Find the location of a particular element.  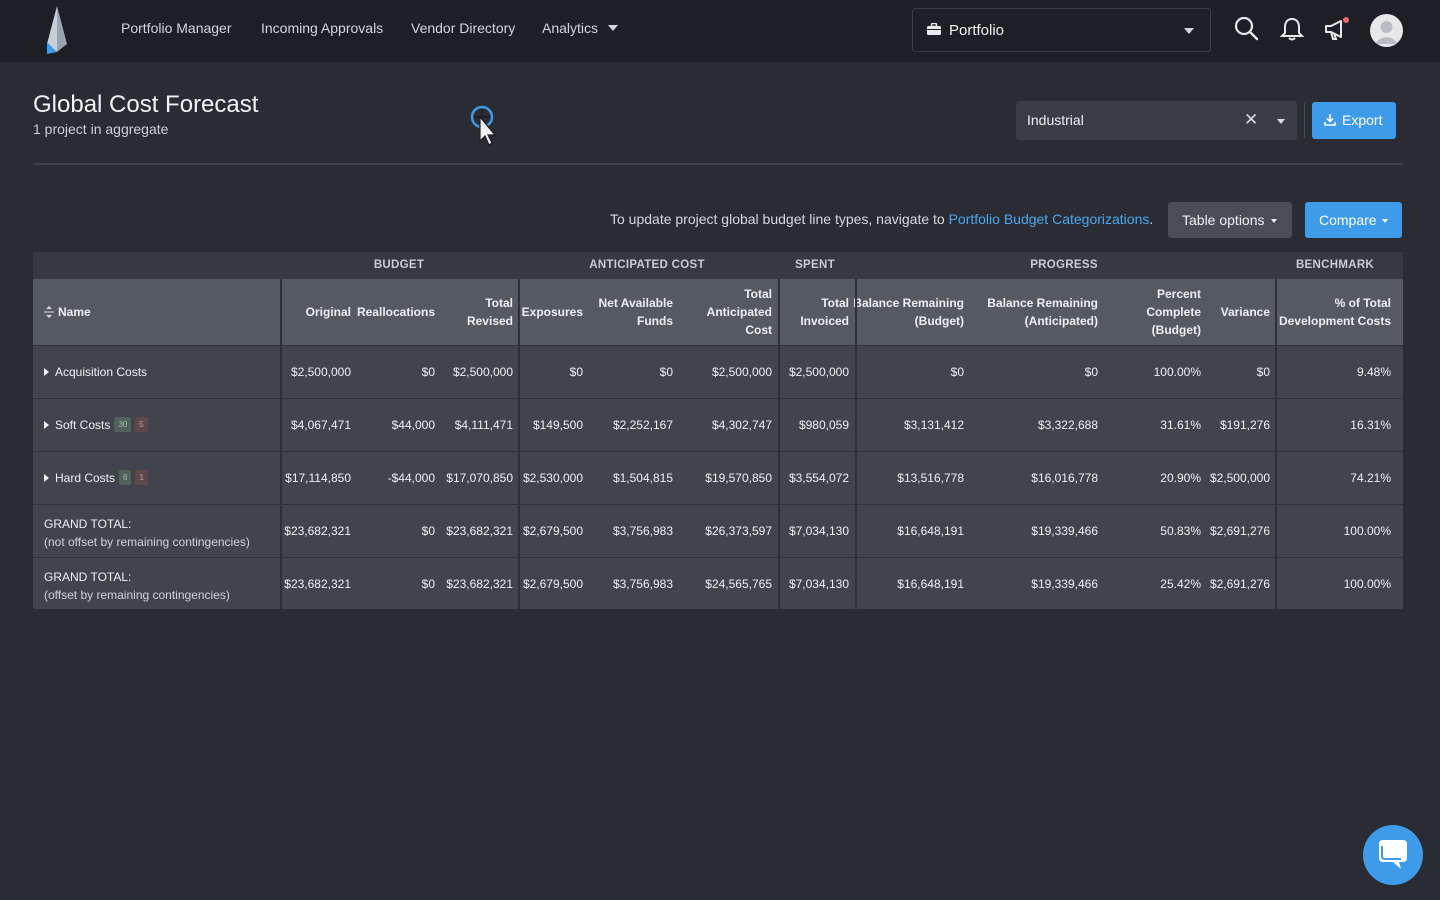

column-header-balance-remaining-budget: Balance Remaining is located at coordinates (908, 303).